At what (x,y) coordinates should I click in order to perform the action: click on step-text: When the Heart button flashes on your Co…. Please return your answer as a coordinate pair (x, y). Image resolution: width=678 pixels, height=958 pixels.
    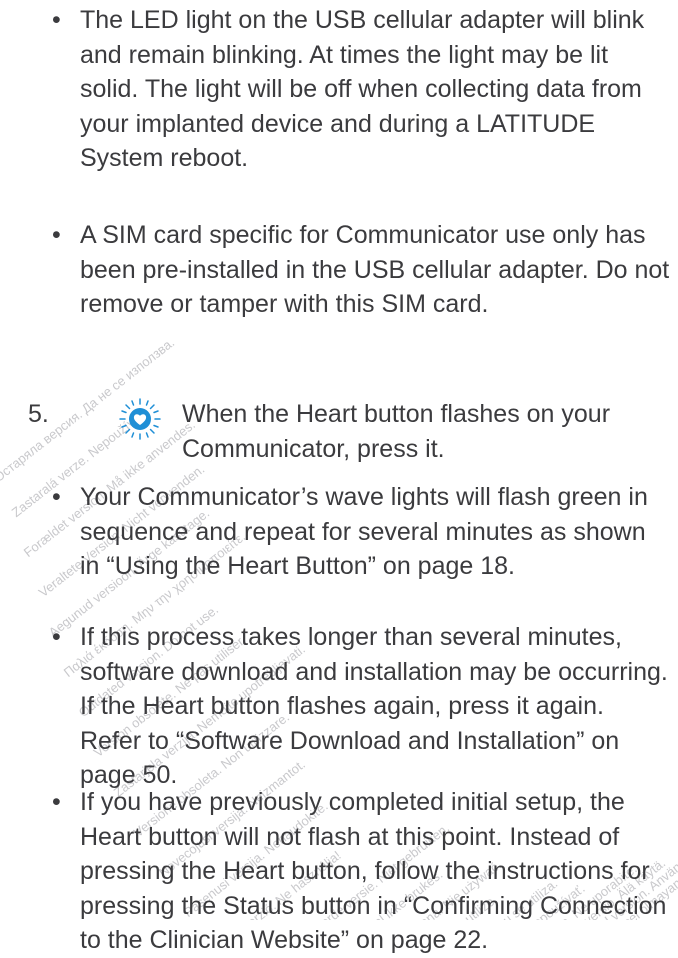
    Looking at the image, I should click on (396, 431).